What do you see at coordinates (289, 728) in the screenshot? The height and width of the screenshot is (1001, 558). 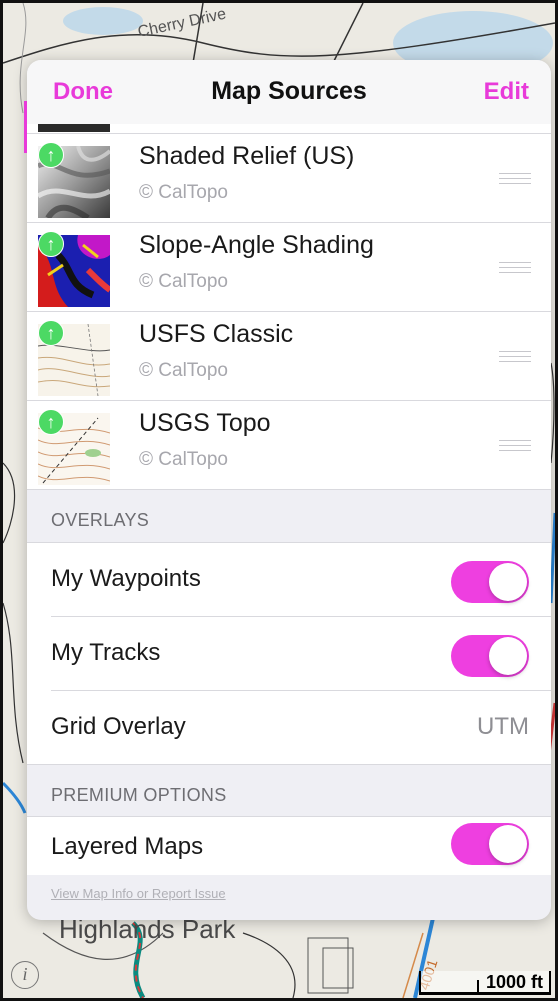 I see `grid-overlay-row: Grid Overlay UTM` at bounding box center [289, 728].